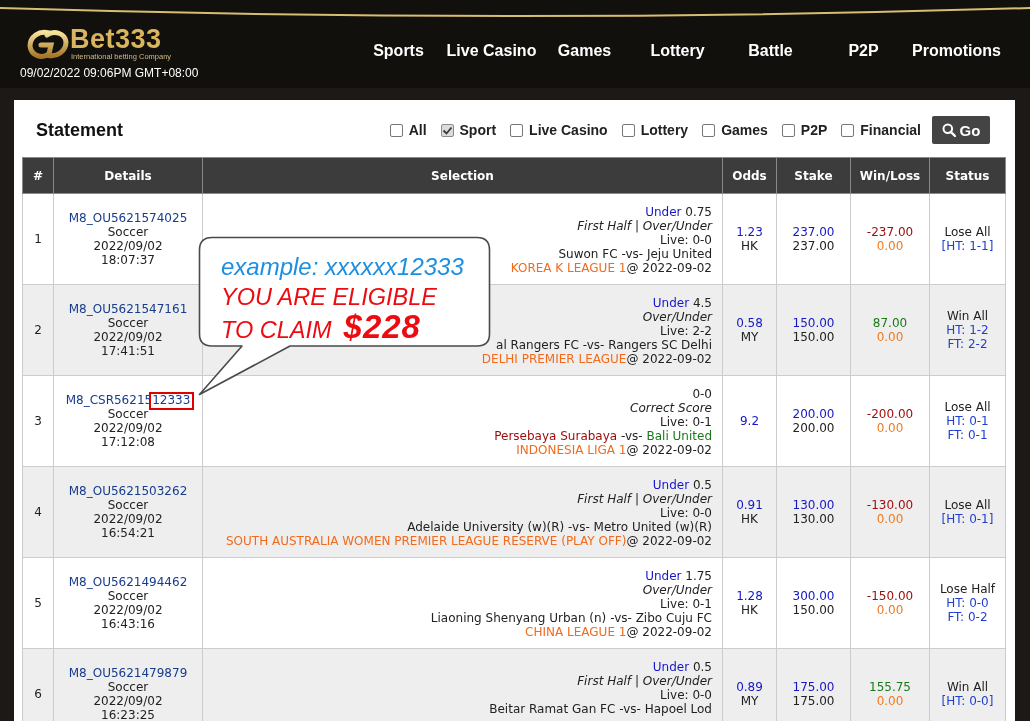  Describe the element at coordinates (813, 505) in the screenshot. I see `stake-amount: 130.00` at that location.